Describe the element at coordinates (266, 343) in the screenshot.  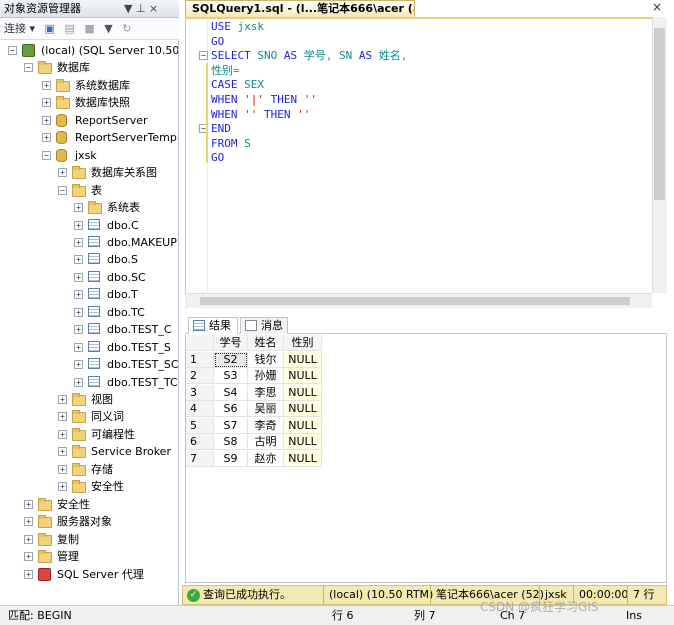
I see `column-header: 姓名` at that location.